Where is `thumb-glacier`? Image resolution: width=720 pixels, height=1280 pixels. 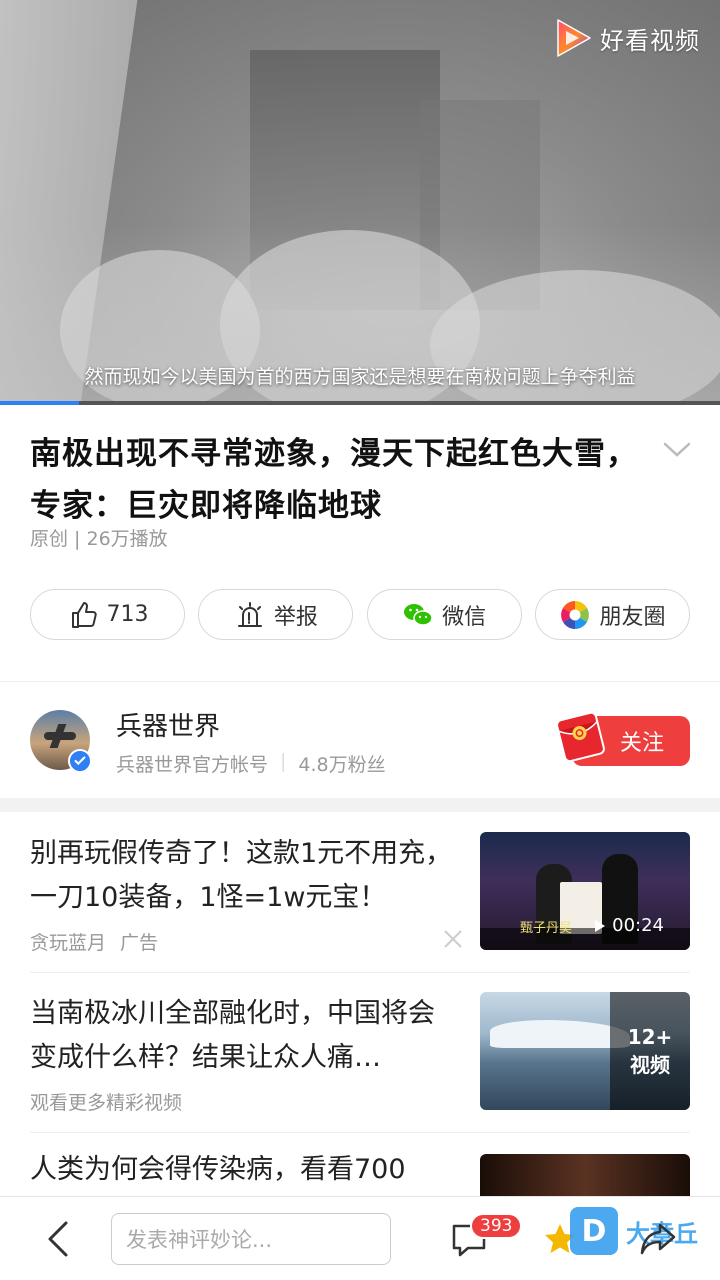
thumb-glacier is located at coordinates (560, 1034).